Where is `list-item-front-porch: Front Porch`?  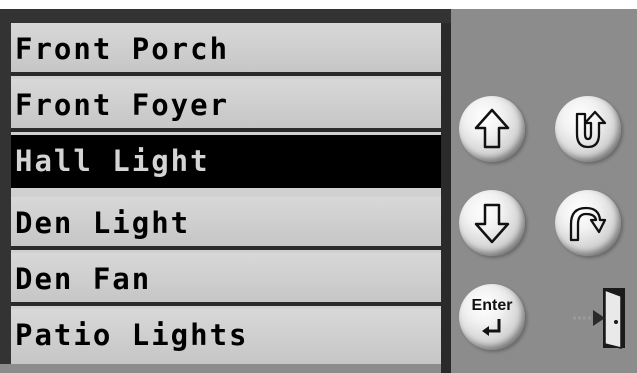
list-item-front-porch: Front Porch is located at coordinates (226, 49).